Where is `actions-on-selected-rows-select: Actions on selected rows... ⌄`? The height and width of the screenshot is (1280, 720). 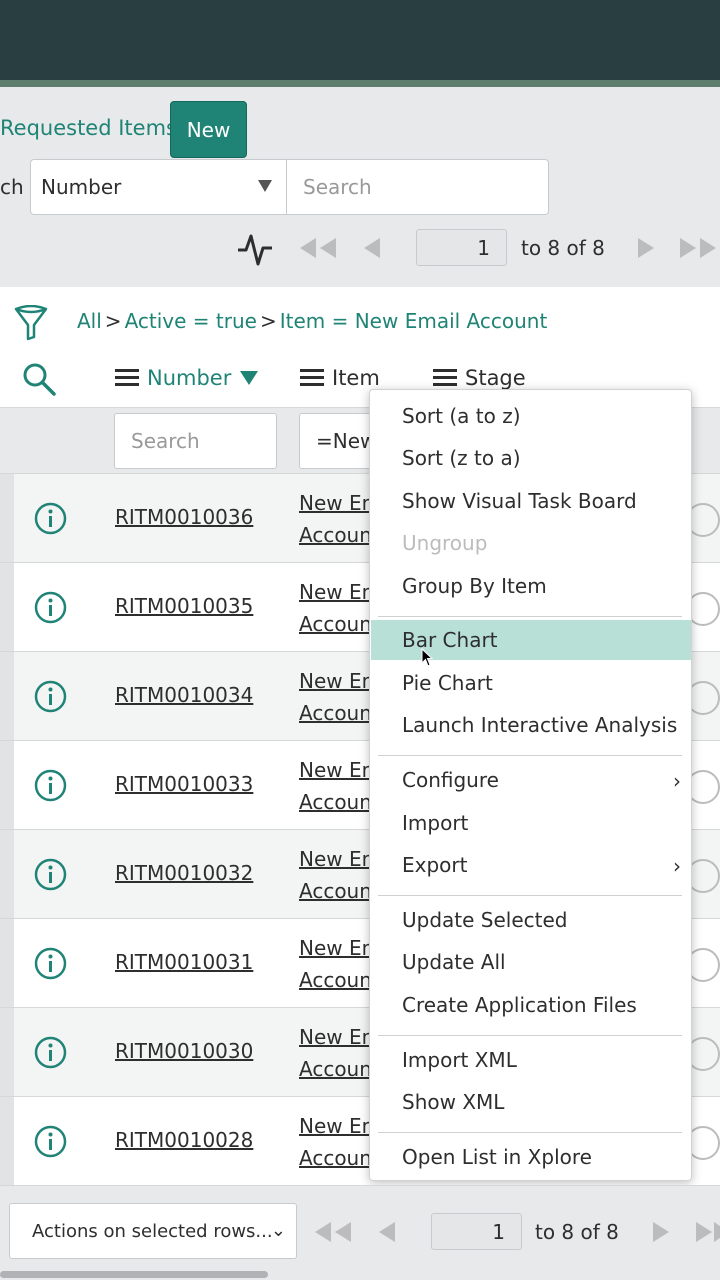
actions-on-selected-rows-select: Actions on selected rows... ⌄ is located at coordinates (153, 1231).